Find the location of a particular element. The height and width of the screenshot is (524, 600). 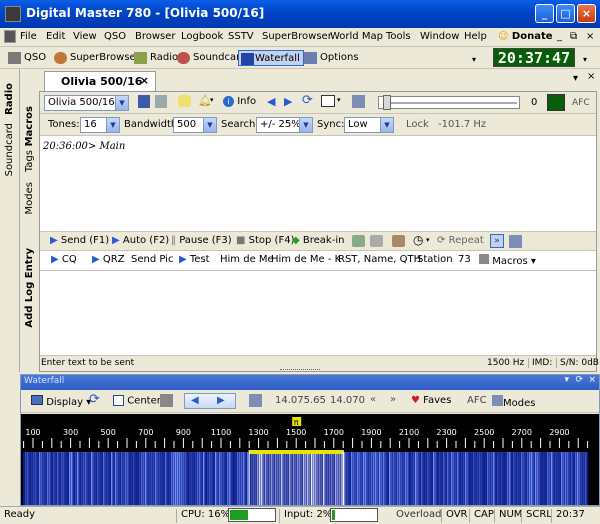

wf-afc-toggle: AFC is located at coordinates (477, 400).